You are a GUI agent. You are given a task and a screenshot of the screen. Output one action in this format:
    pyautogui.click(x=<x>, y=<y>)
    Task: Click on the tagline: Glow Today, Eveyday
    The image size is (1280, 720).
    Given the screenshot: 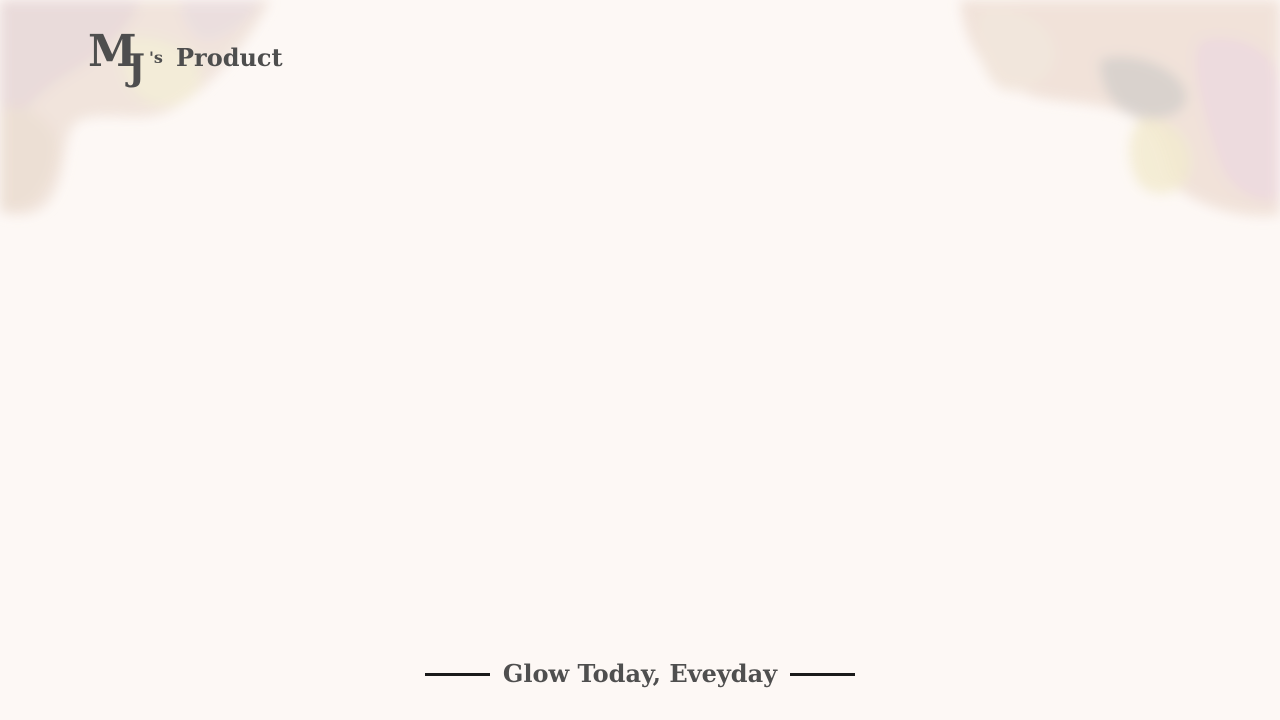 What is the action you would take?
    pyautogui.click(x=640, y=674)
    